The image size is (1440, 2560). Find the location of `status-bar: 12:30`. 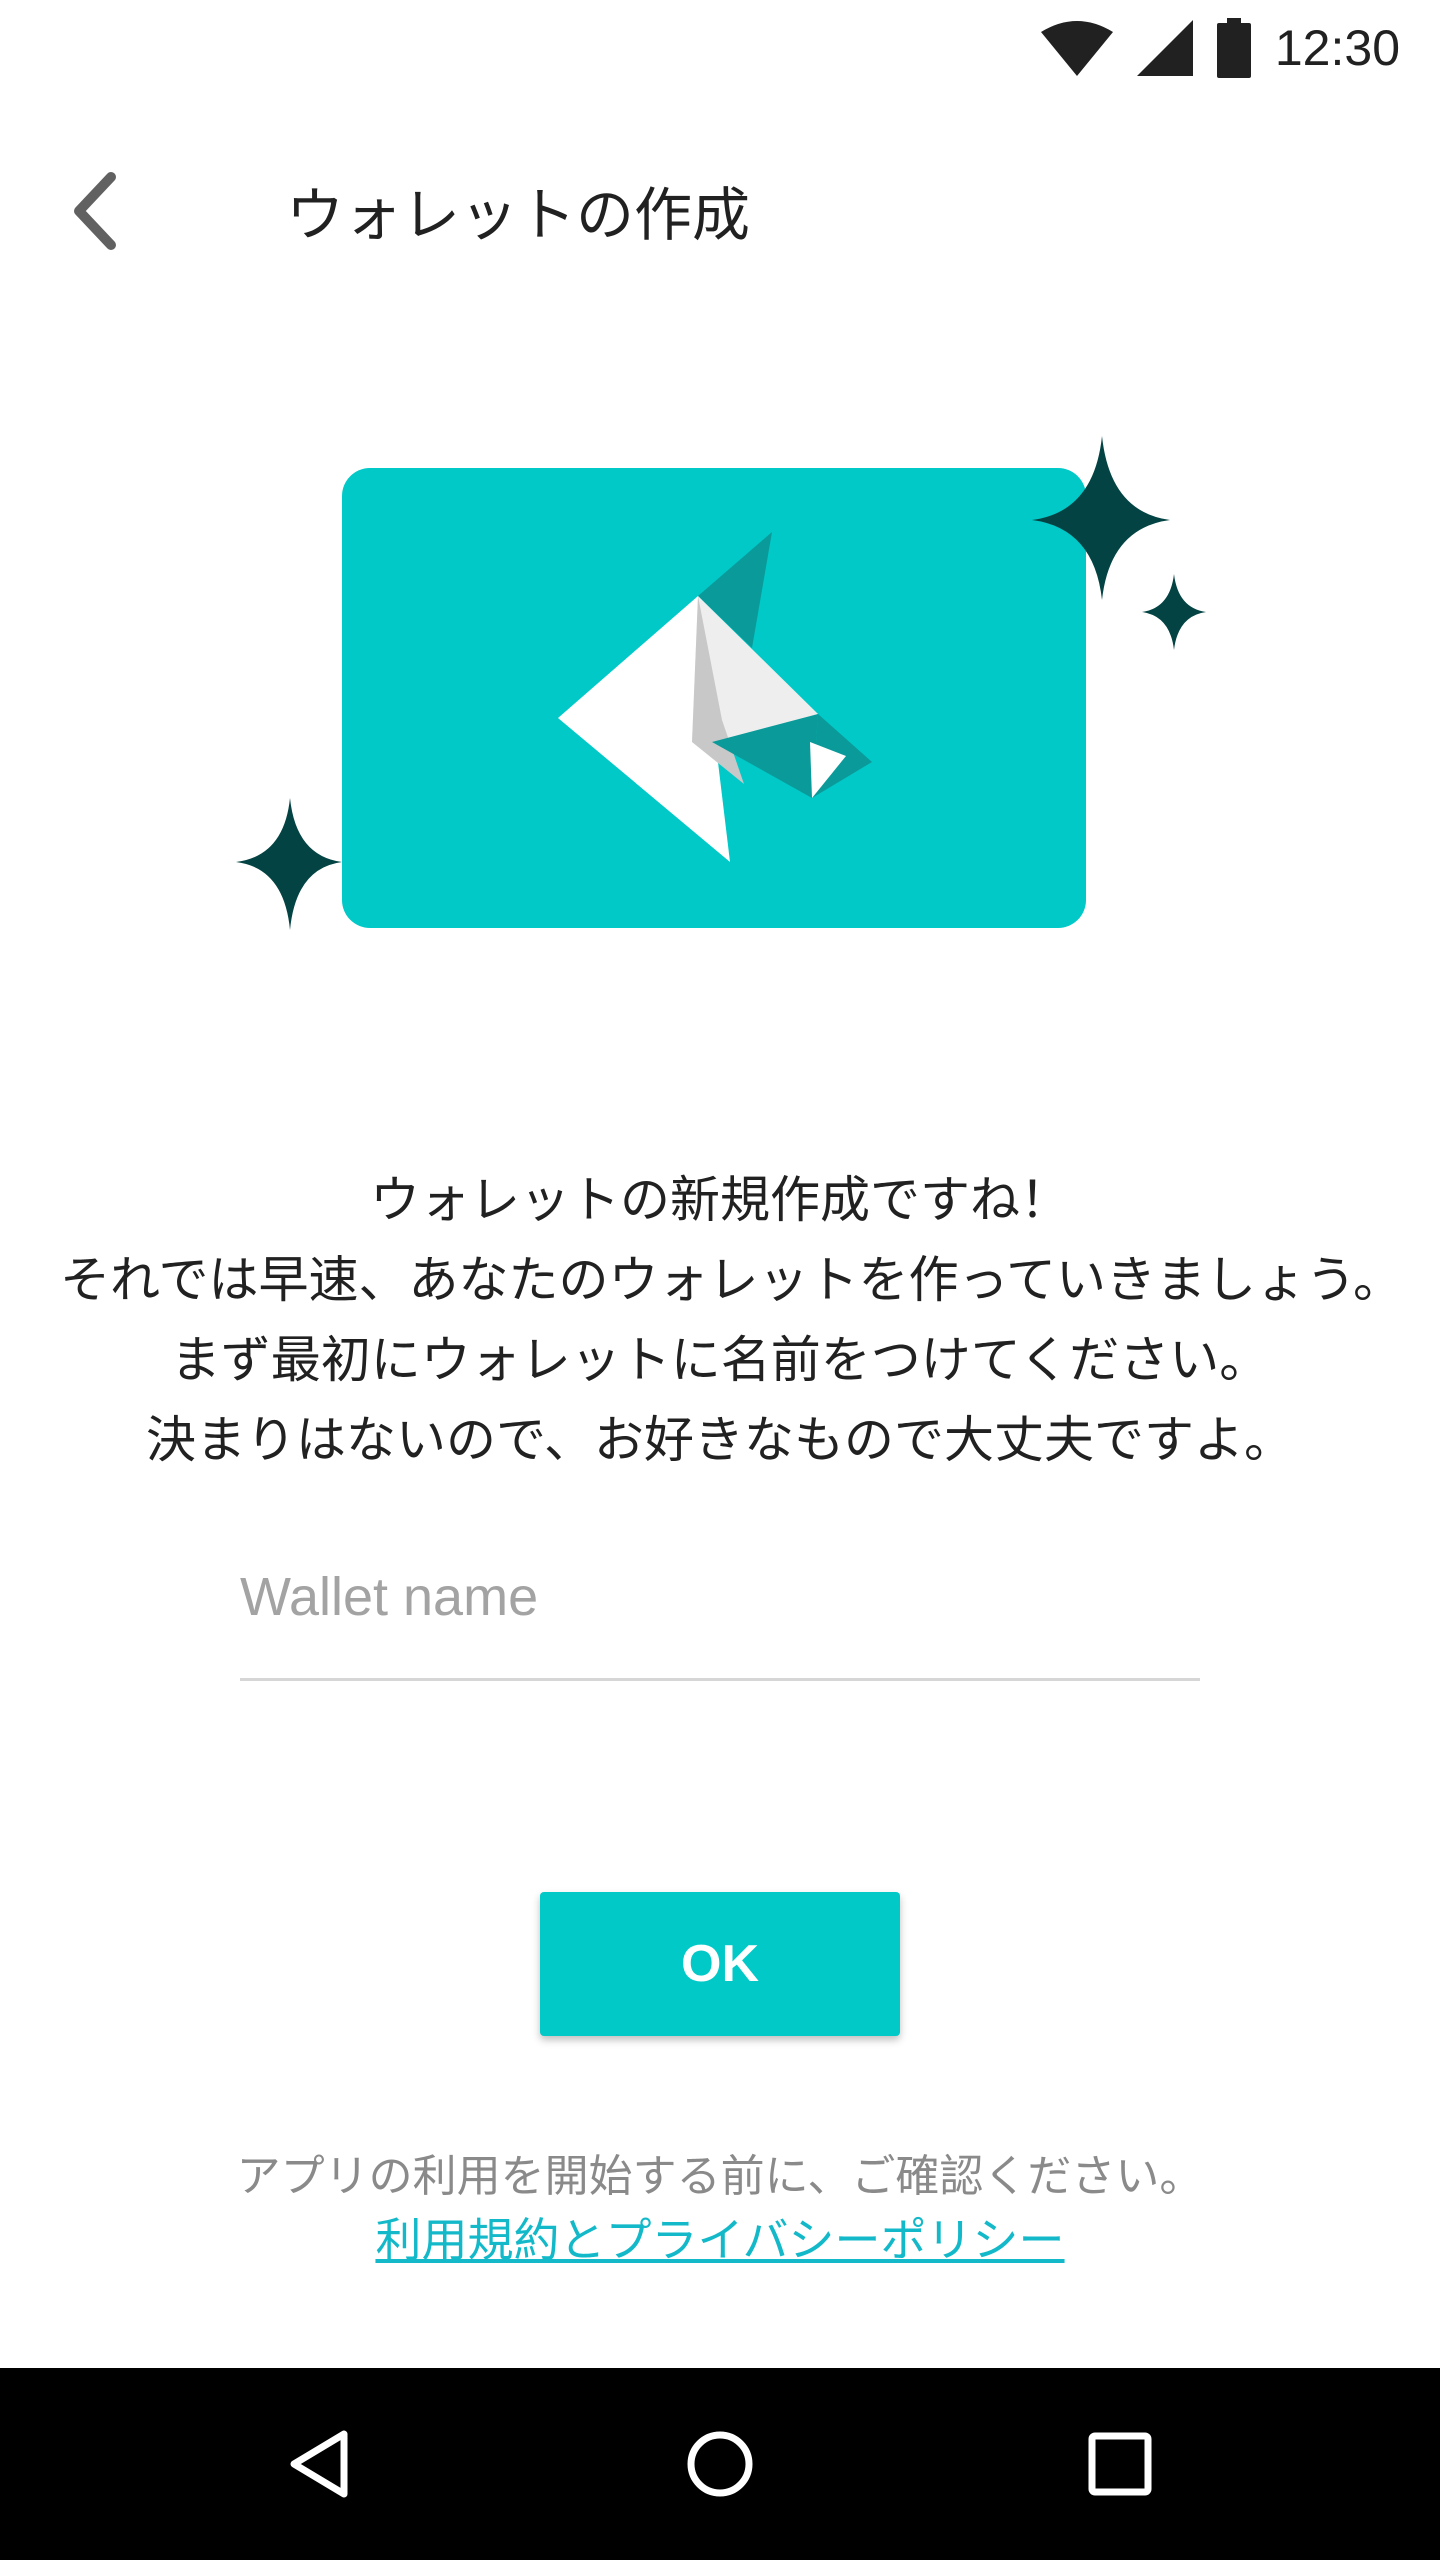

status-bar: 12:30 is located at coordinates (720, 48).